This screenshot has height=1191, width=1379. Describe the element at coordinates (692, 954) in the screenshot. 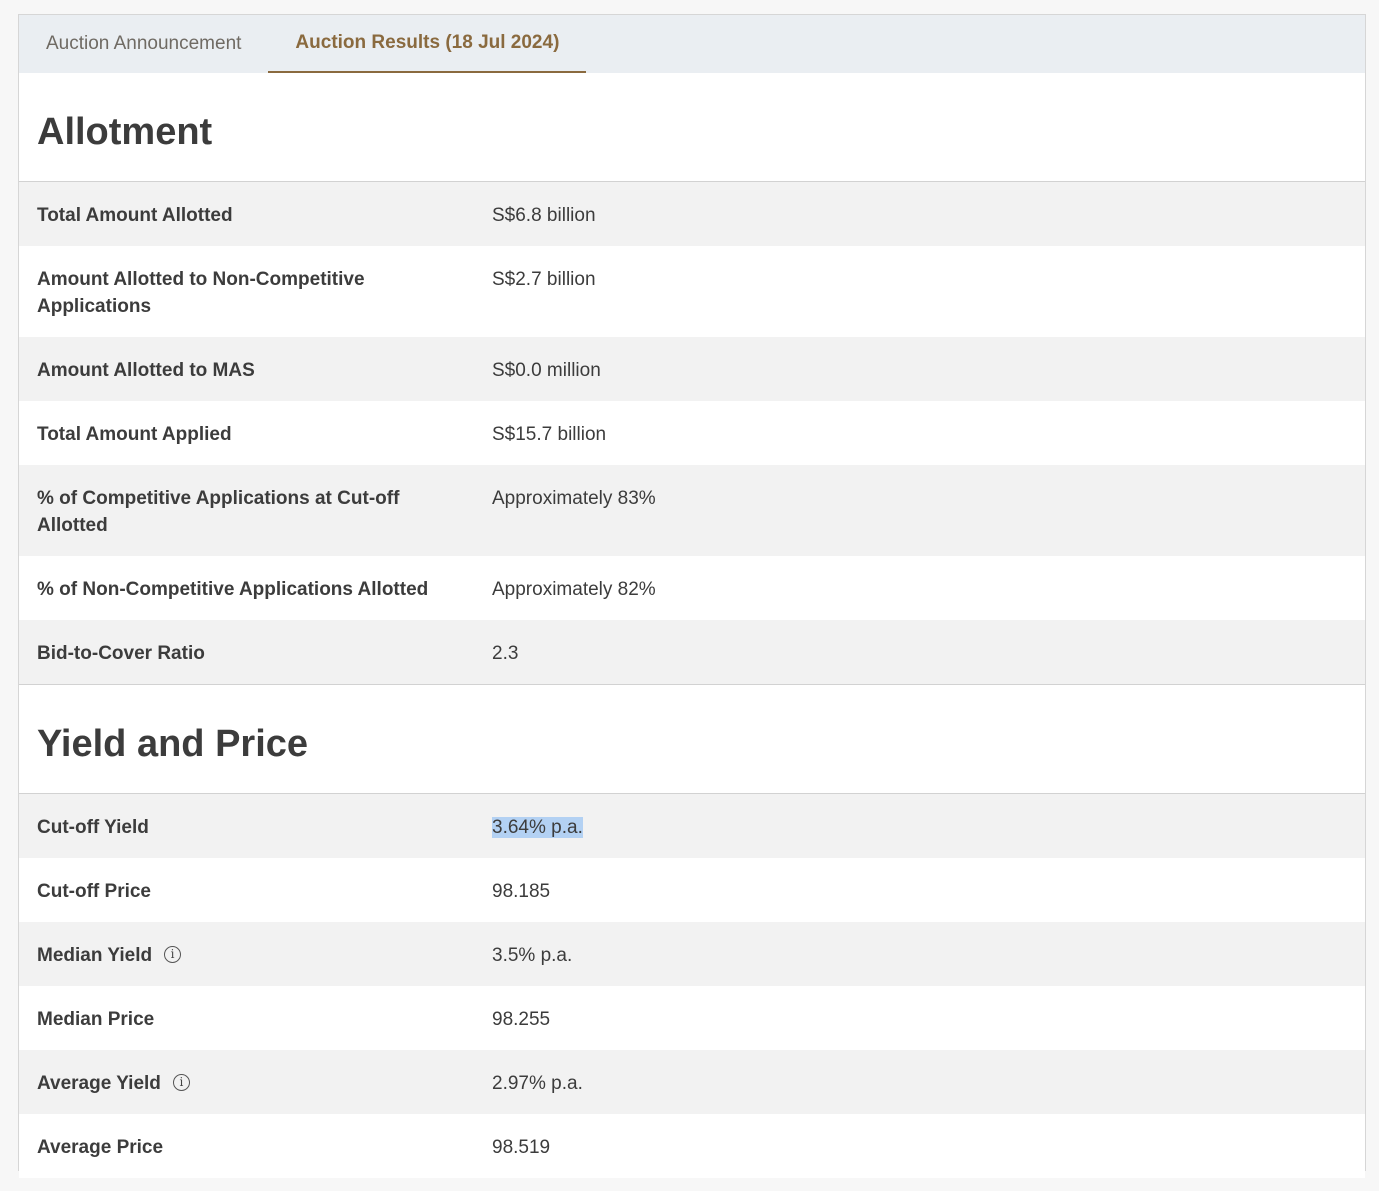

I see `table-row: Median Yield i 3.5% p.a.` at that location.